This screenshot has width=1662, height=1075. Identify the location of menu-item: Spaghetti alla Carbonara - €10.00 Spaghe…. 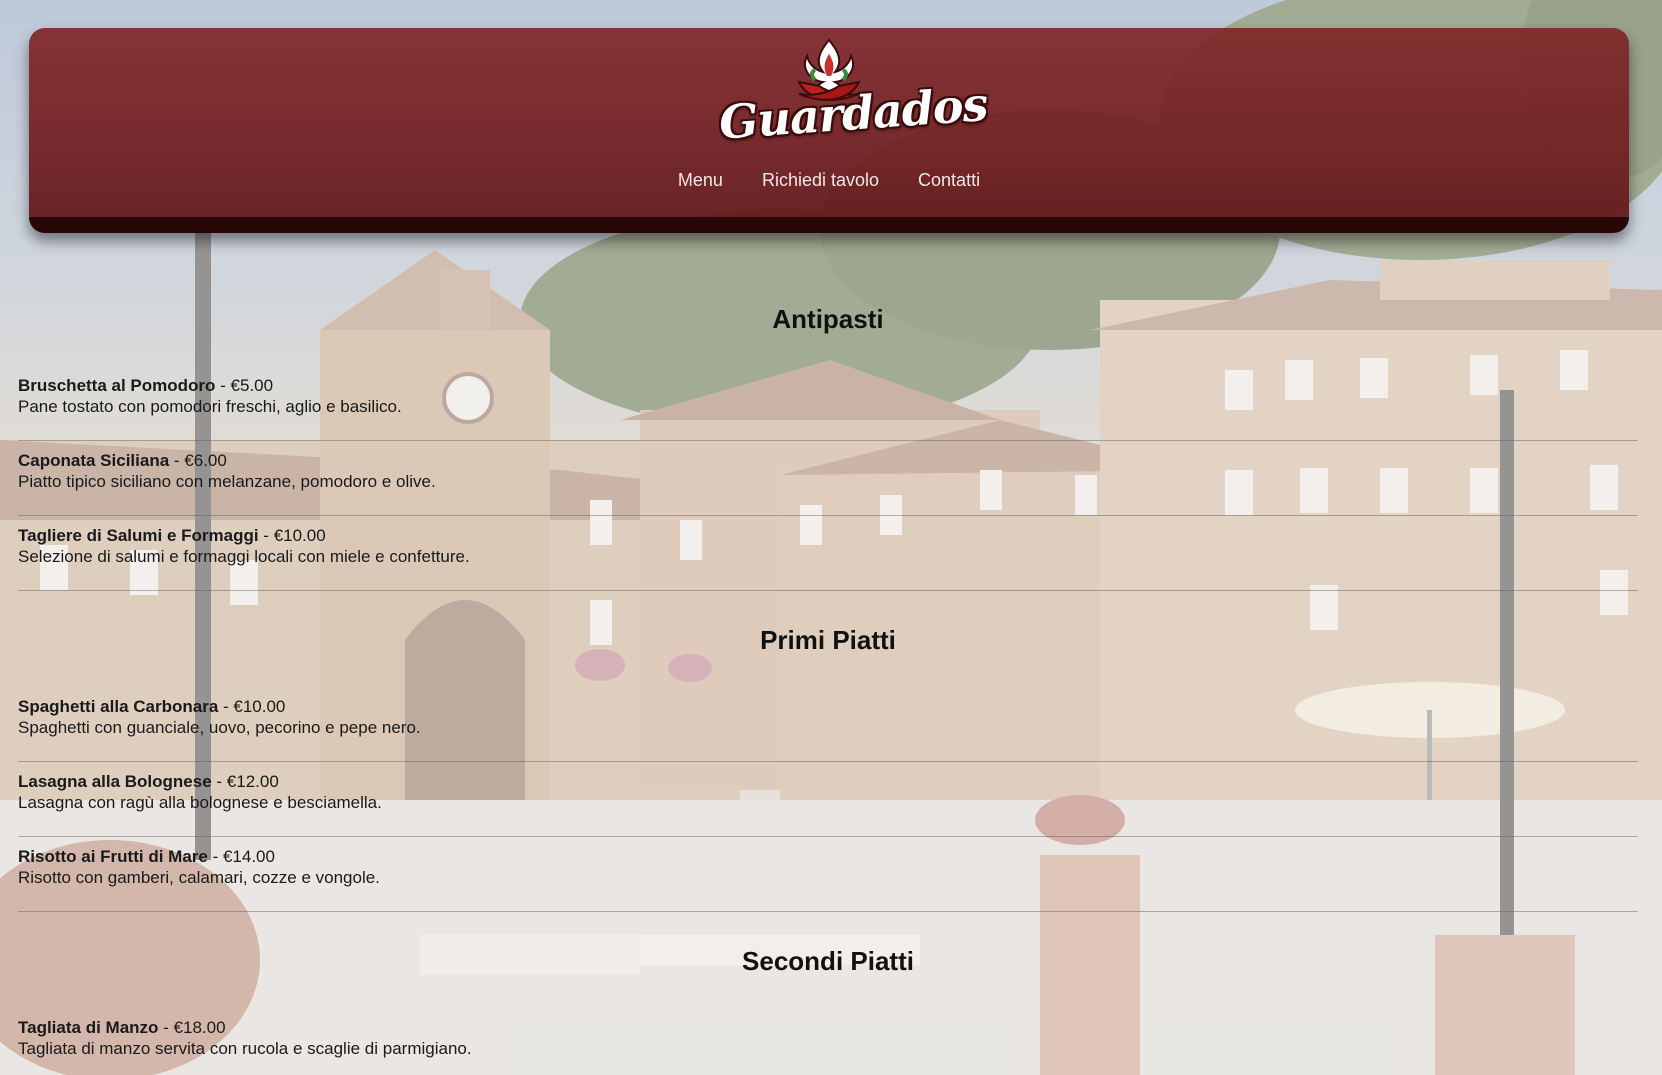
(828, 724).